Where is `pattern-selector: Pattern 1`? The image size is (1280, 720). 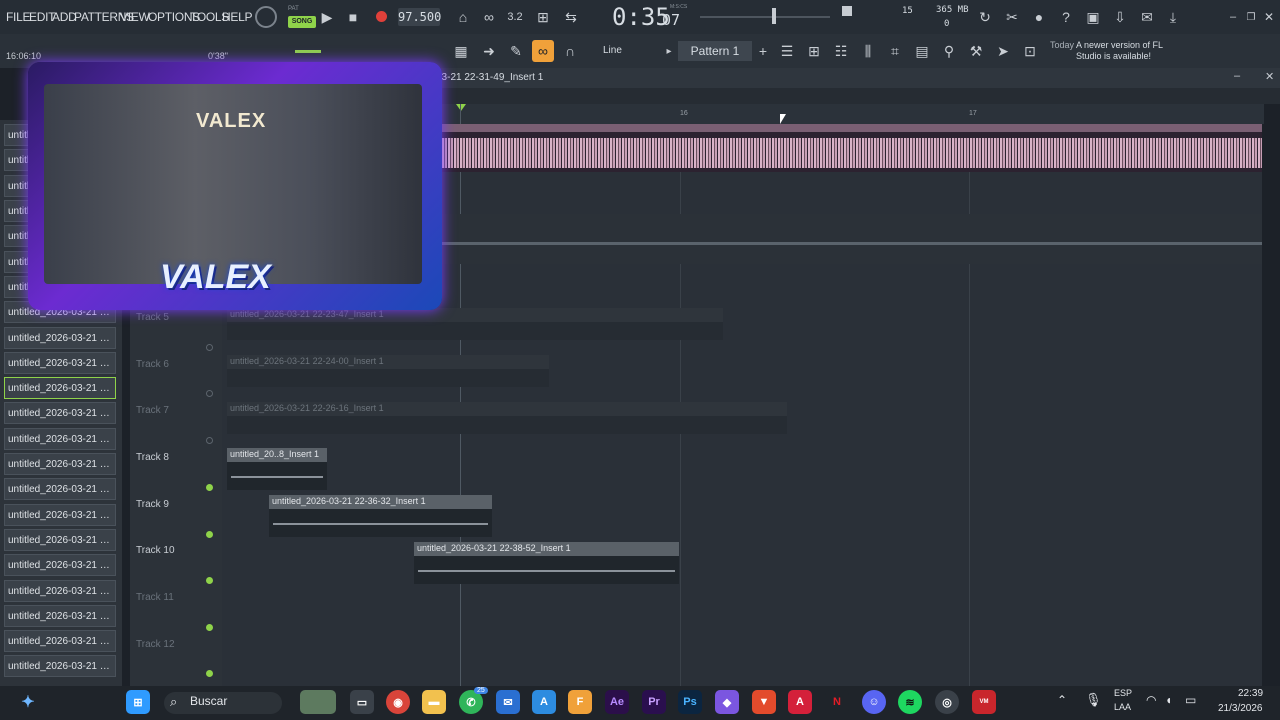 pattern-selector: Pattern 1 is located at coordinates (715, 51).